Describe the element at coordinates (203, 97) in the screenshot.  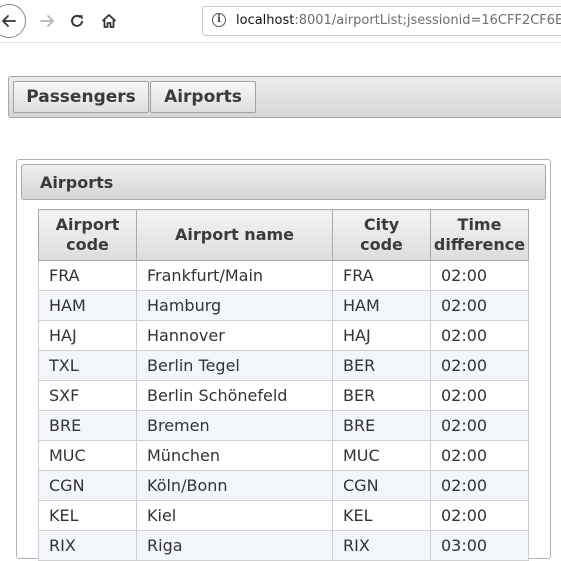
I see `menu-item-airports: Airports` at that location.